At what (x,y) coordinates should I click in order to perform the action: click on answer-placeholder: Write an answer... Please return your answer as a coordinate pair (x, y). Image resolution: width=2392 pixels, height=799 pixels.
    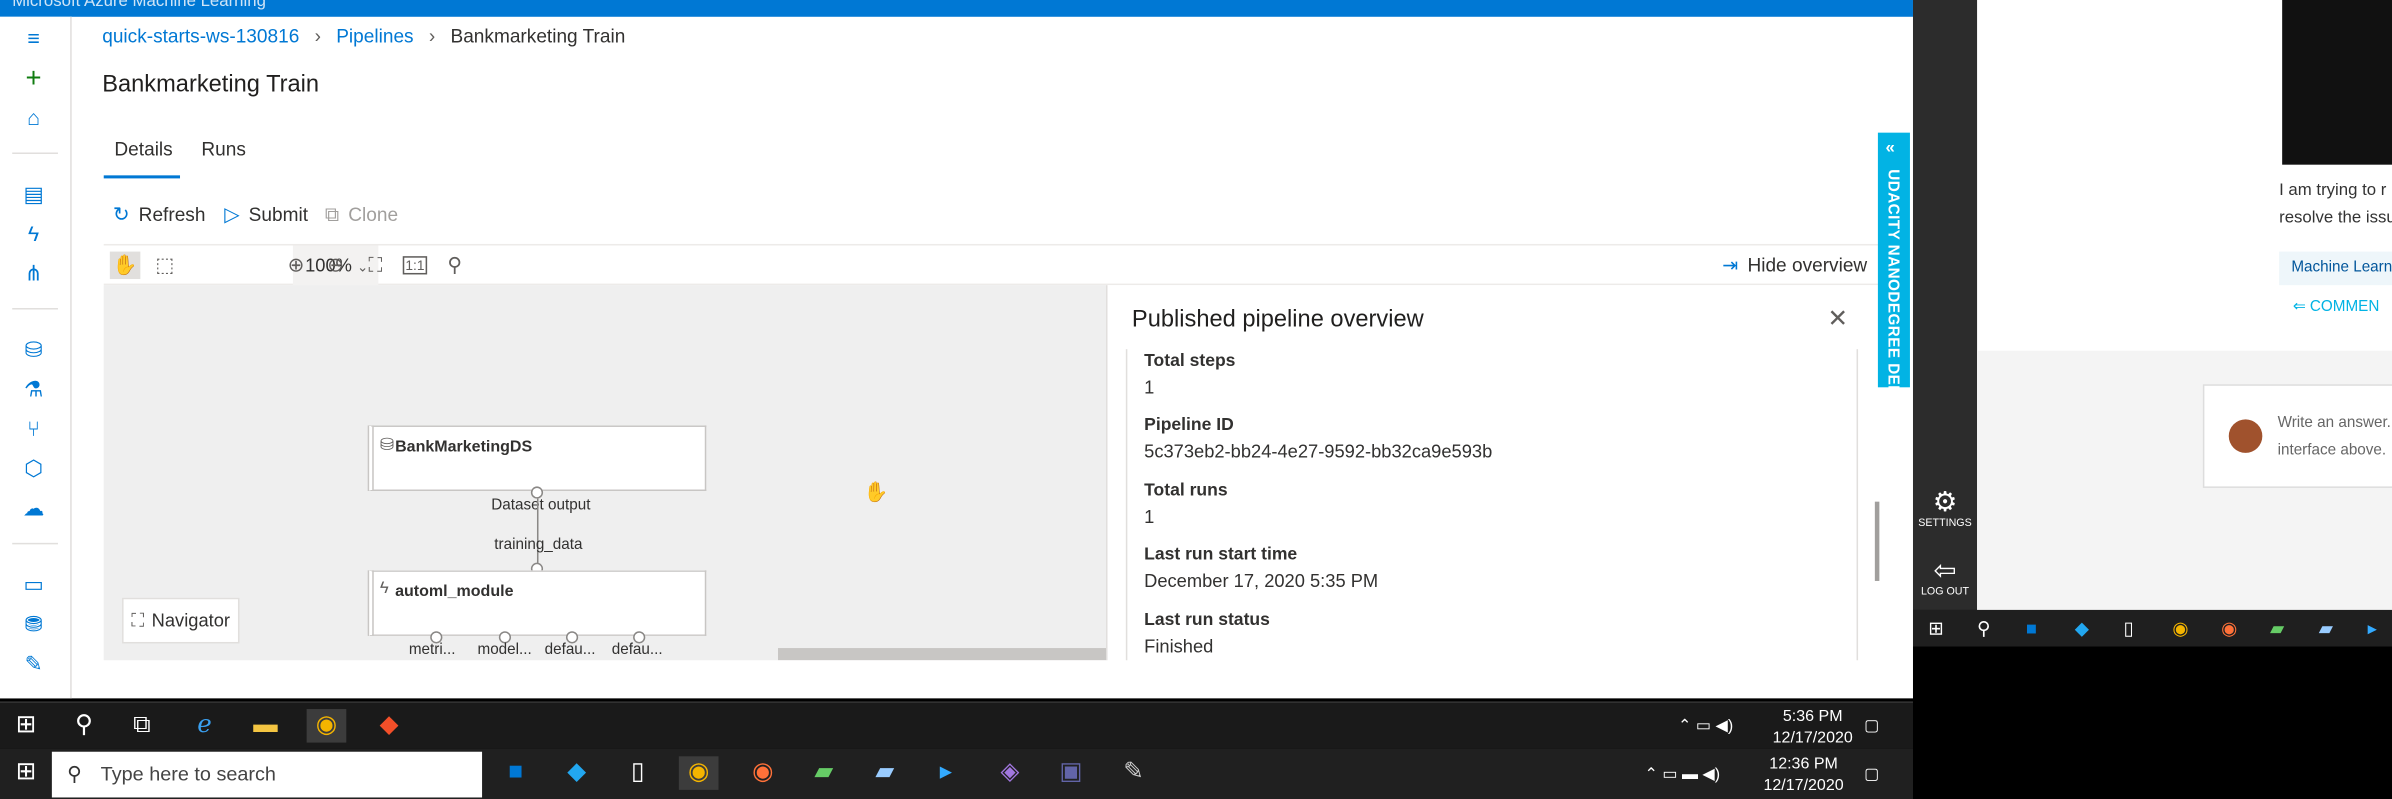
    Looking at the image, I should click on (2334, 423).